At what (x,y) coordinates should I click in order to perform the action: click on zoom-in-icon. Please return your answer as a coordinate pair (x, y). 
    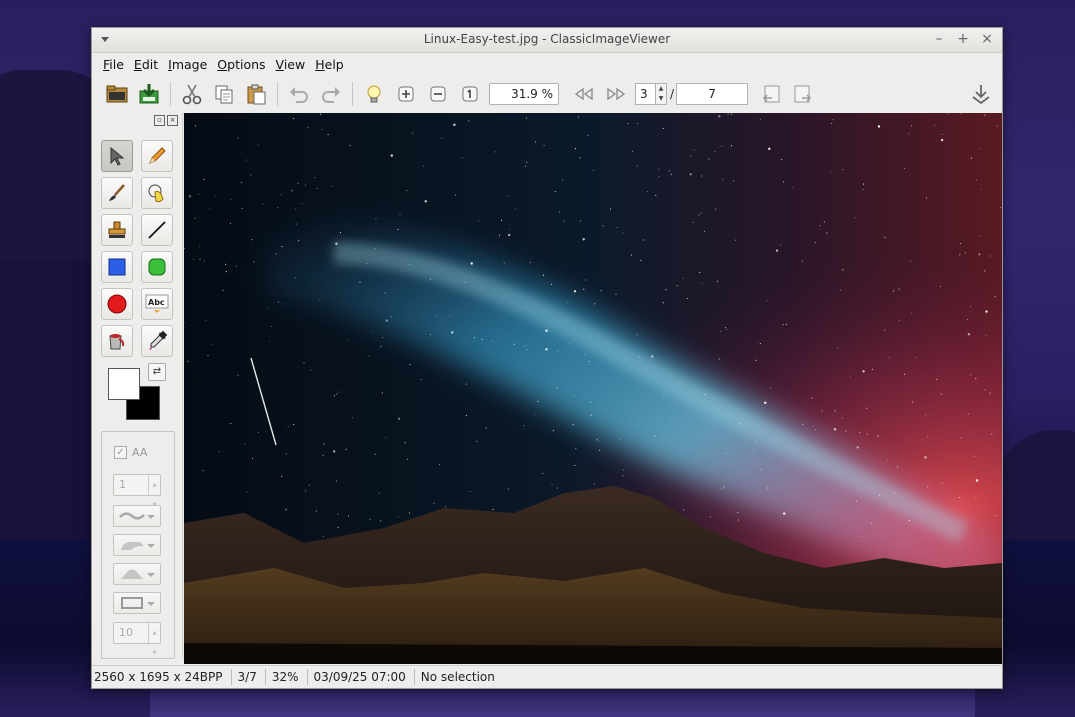
    Looking at the image, I should click on (406, 94).